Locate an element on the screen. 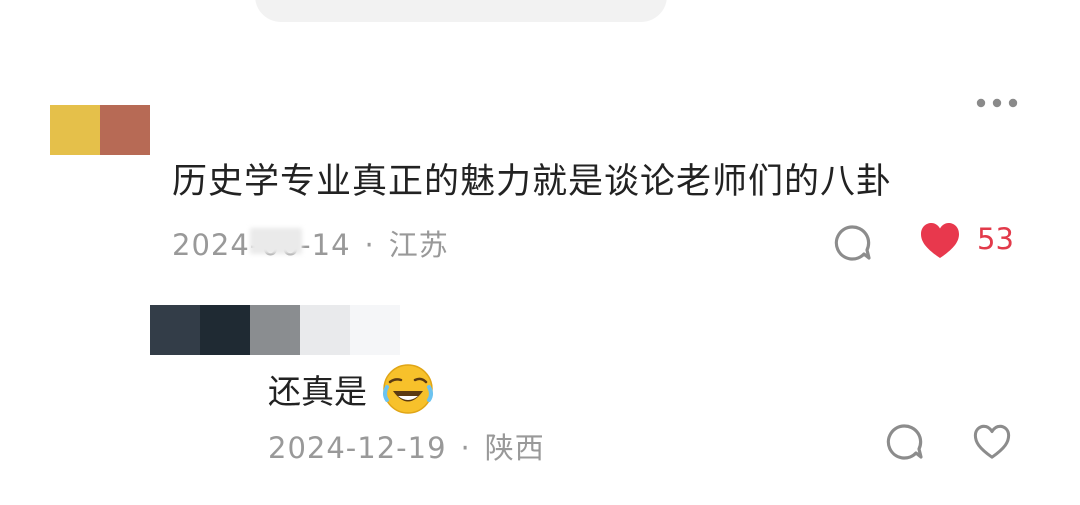 The width and height of the screenshot is (1080, 505). heart-outline-icon is located at coordinates (992, 442).